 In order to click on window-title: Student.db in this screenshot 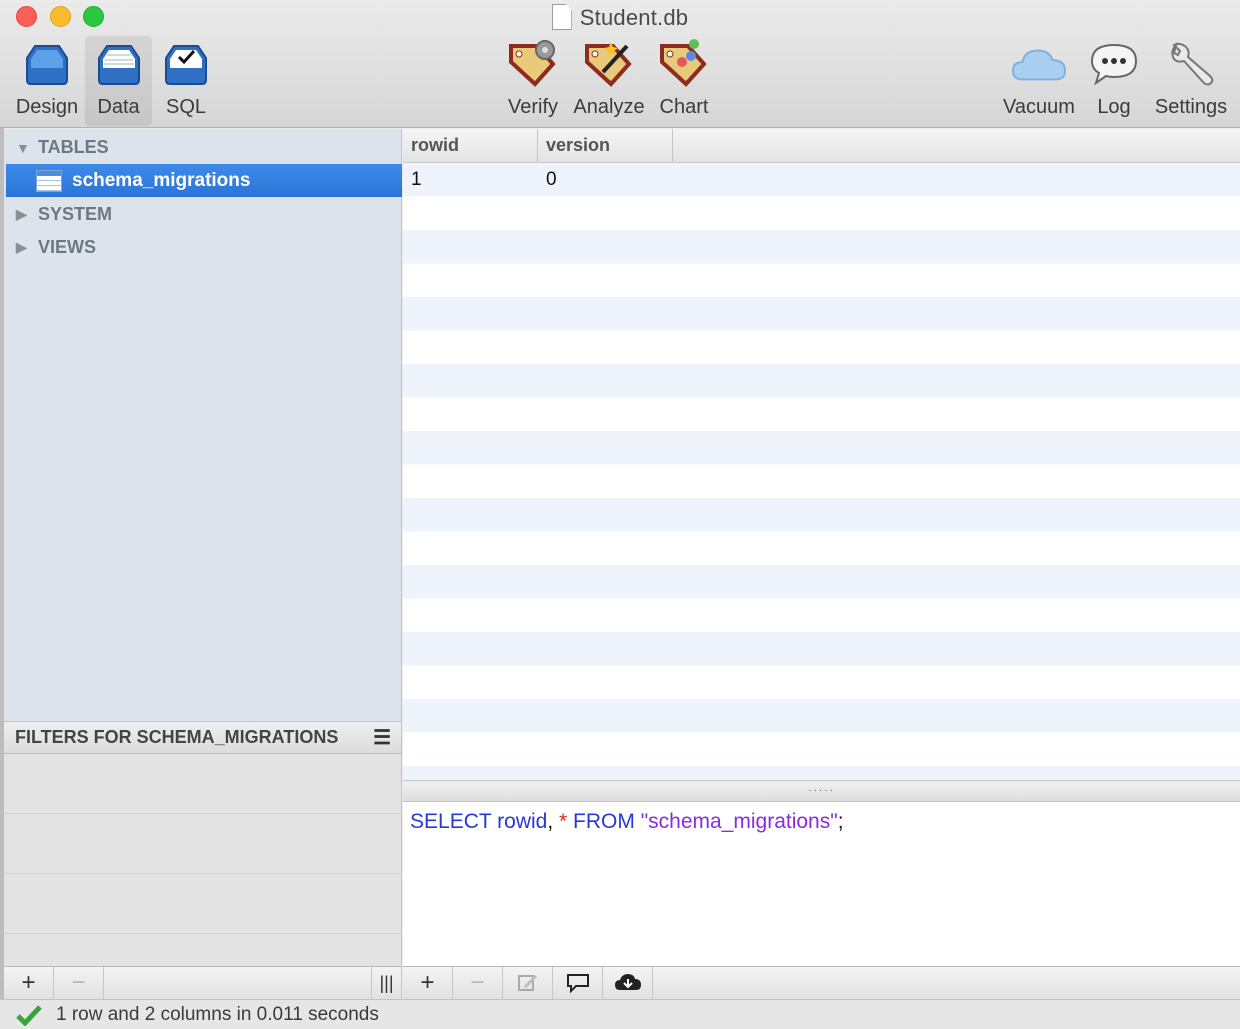, I will do `click(620, 17)`.